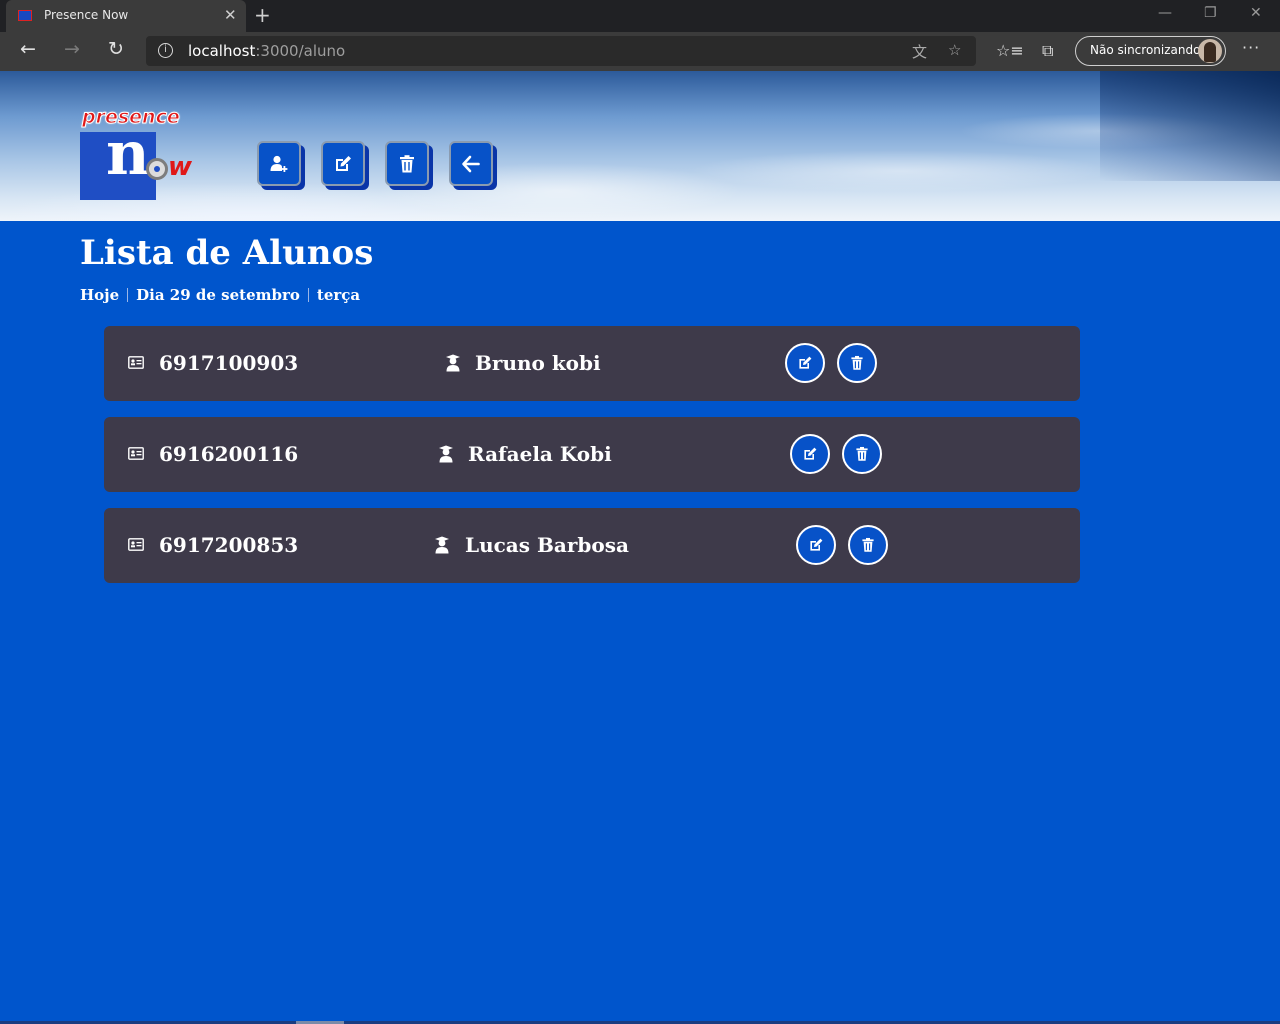  What do you see at coordinates (157, 169) in the screenshot?
I see `logo-camera-icon` at bounding box center [157, 169].